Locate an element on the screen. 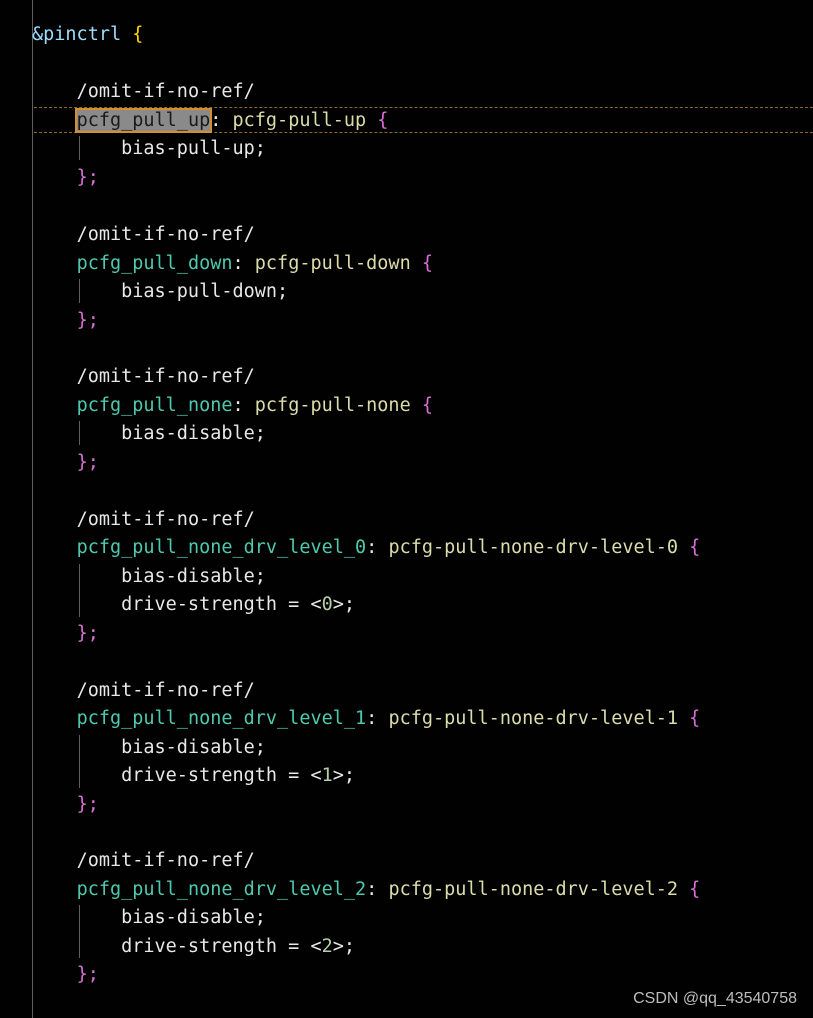 The image size is (813, 1018). node-label: pcfg_pull_none is located at coordinates (154, 405).